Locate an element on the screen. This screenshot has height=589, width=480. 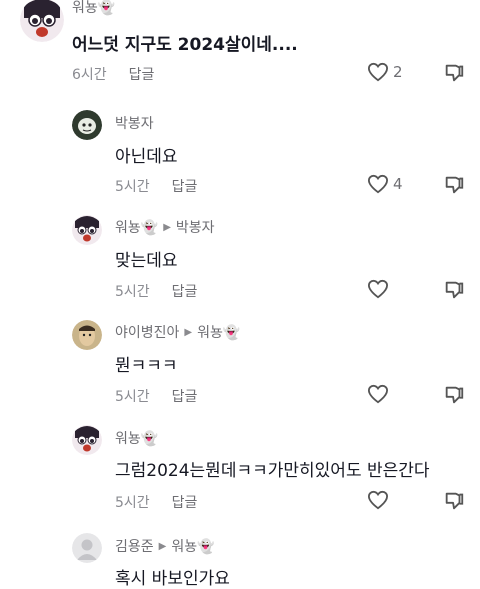
reply-to-username: 박봉자 is located at coordinates (195, 227).